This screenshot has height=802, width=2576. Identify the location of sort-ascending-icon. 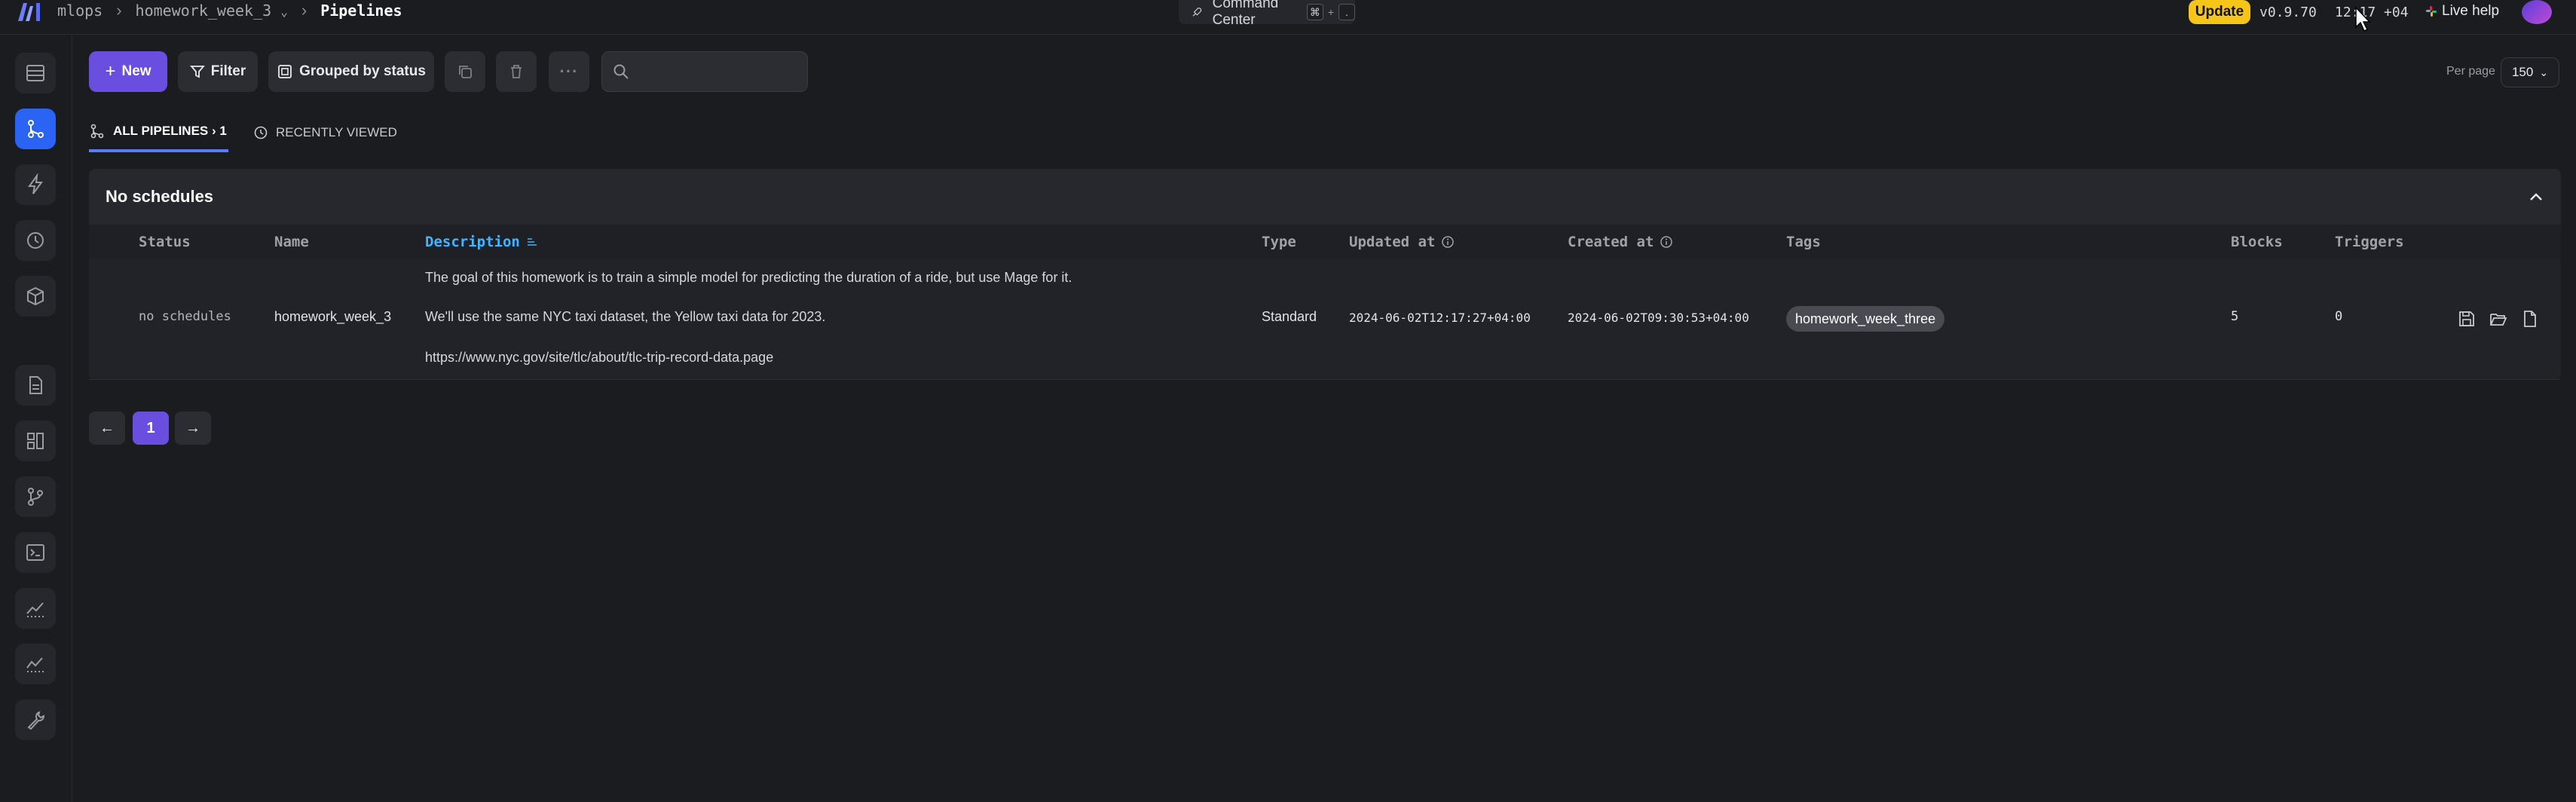
(532, 242).